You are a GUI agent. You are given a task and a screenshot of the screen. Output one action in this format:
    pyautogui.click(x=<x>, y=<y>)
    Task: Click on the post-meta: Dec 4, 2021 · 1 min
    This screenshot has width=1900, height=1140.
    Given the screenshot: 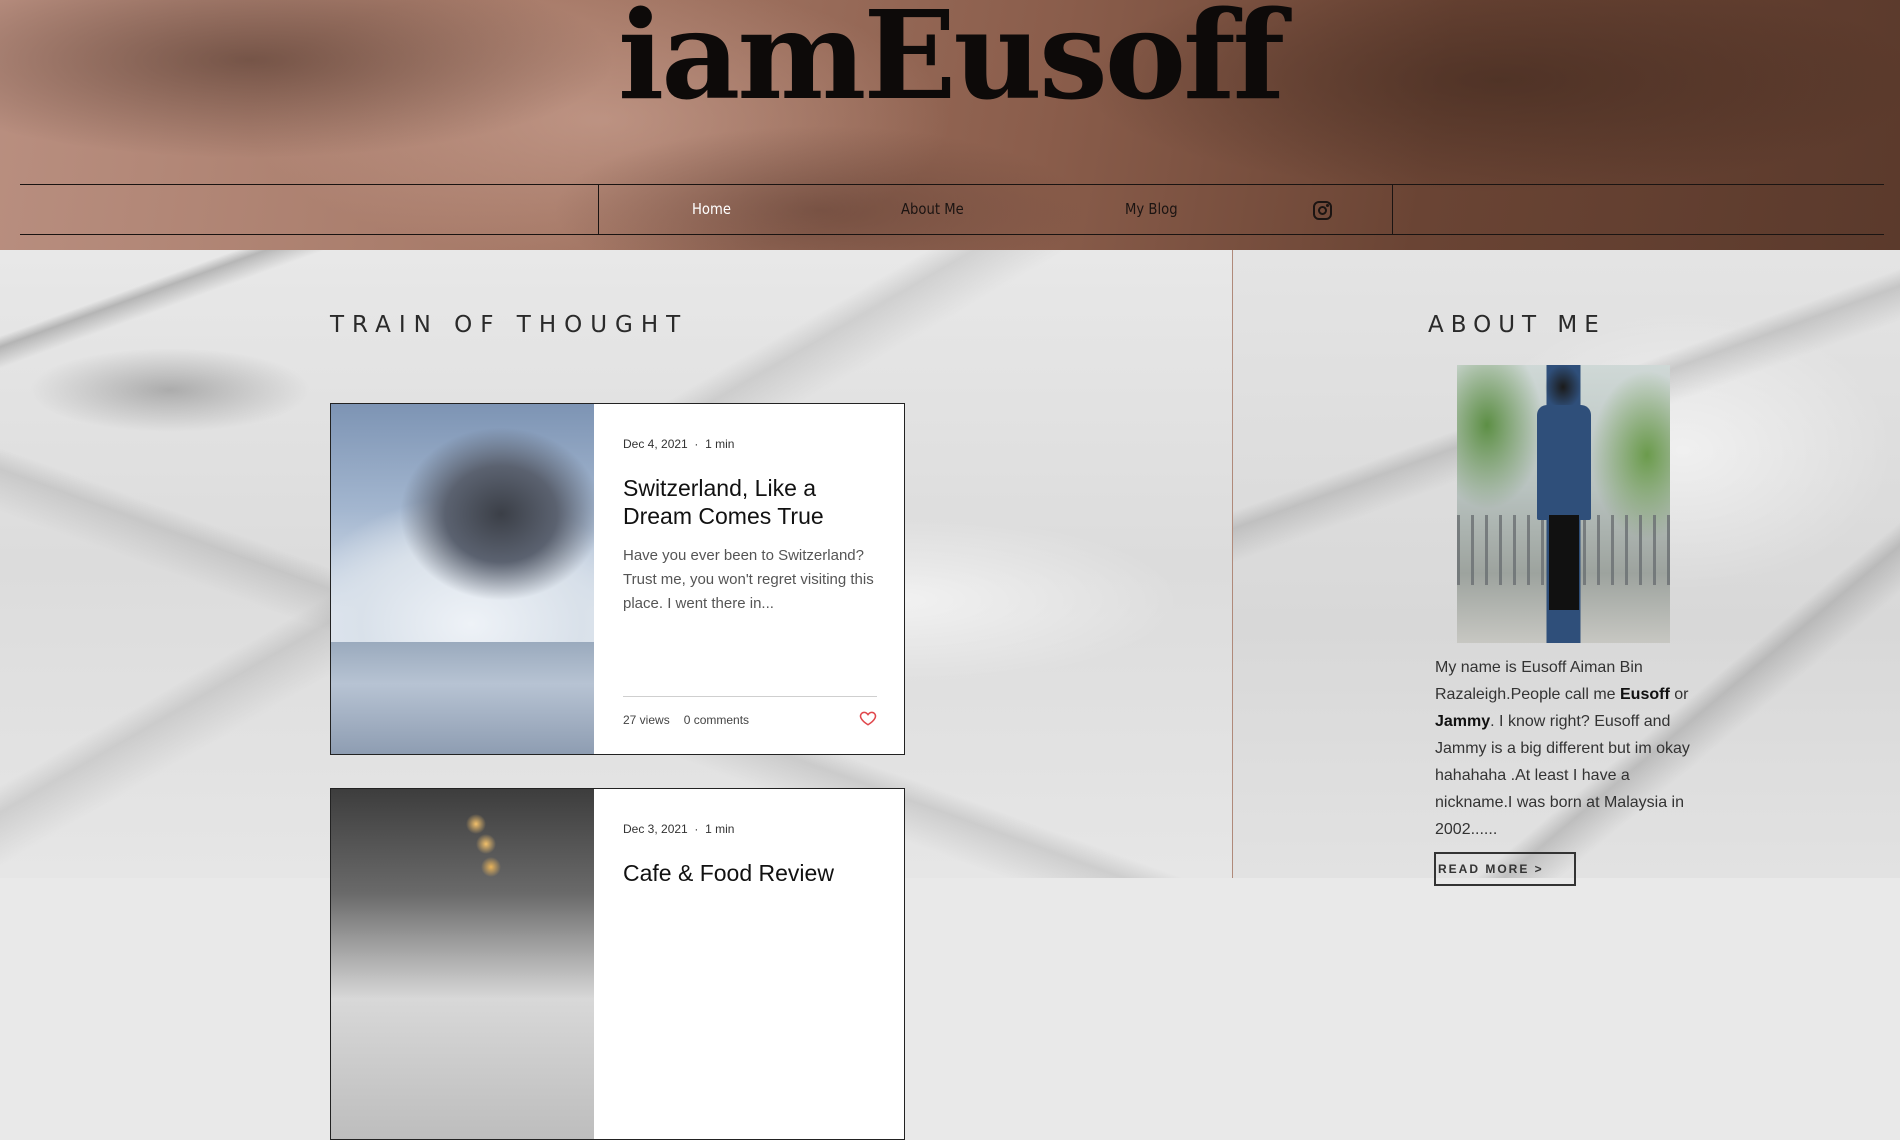 What is the action you would take?
    pyautogui.click(x=678, y=444)
    